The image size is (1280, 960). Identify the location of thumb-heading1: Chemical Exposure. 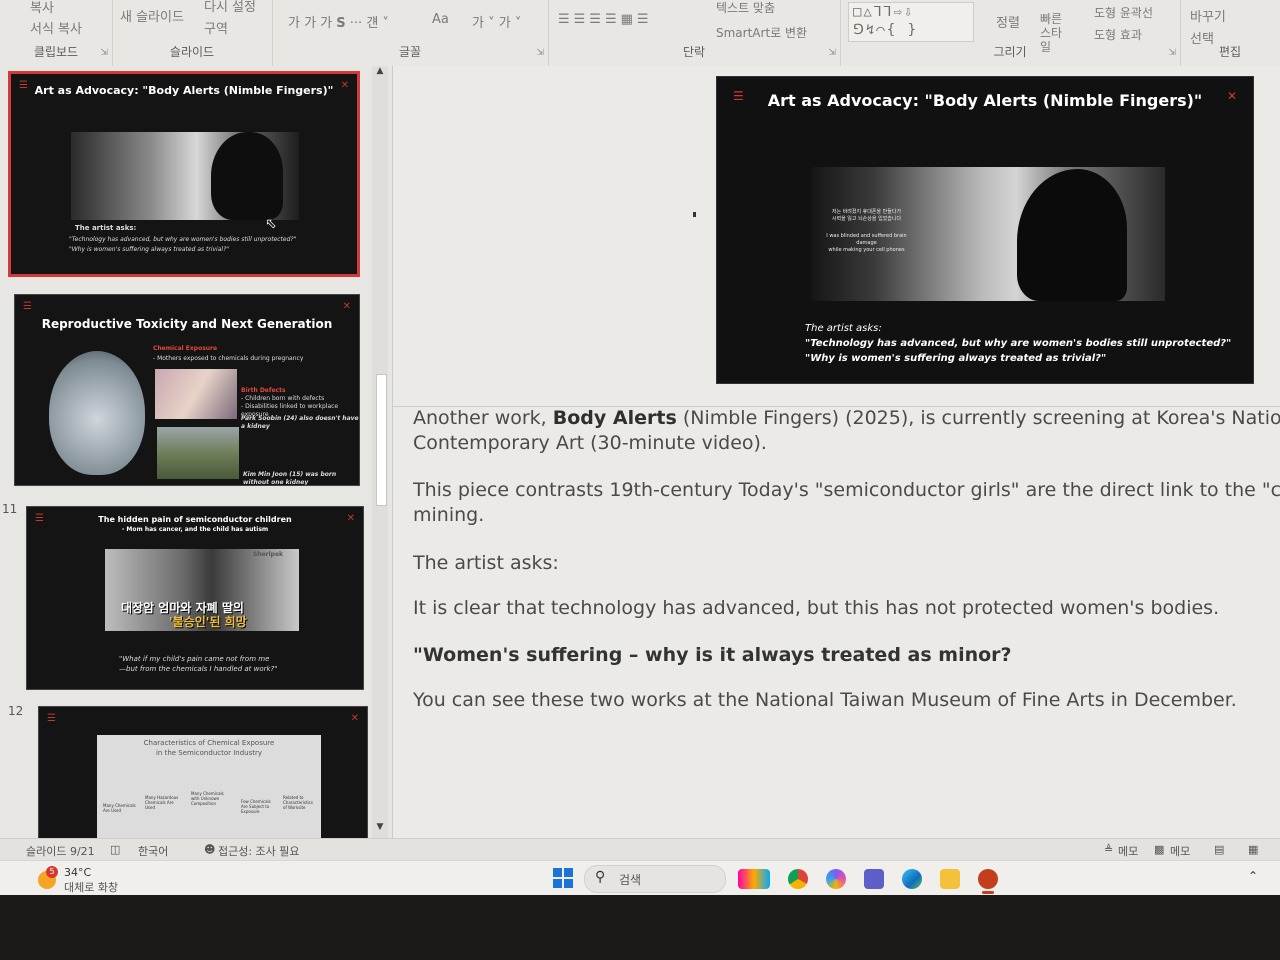
(185, 348).